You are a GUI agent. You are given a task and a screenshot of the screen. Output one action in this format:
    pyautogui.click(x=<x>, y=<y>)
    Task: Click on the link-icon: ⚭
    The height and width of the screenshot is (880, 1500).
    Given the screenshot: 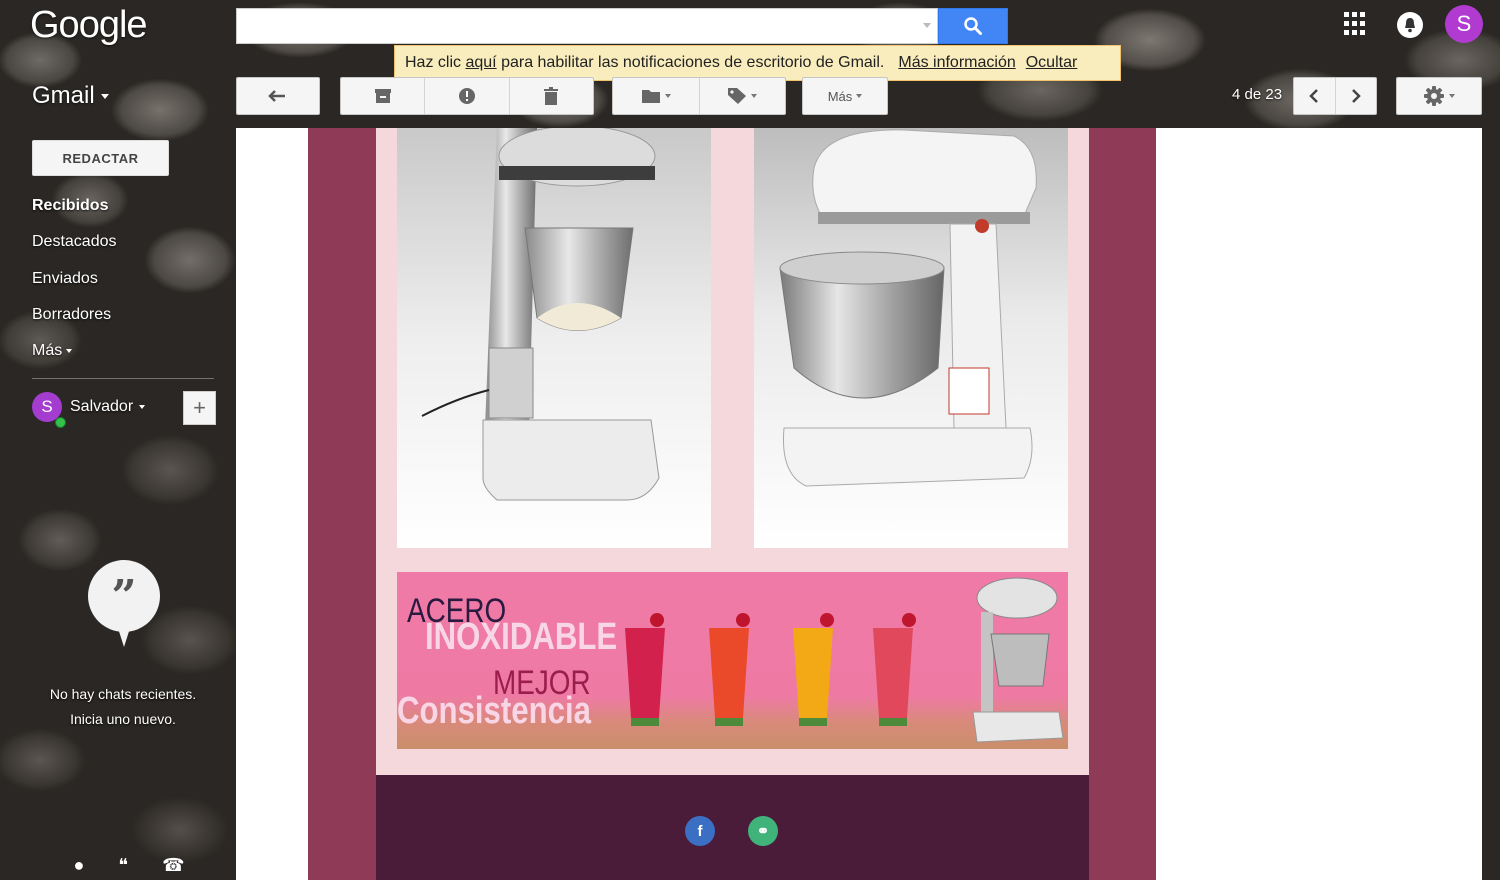 What is the action you would take?
    pyautogui.click(x=763, y=831)
    